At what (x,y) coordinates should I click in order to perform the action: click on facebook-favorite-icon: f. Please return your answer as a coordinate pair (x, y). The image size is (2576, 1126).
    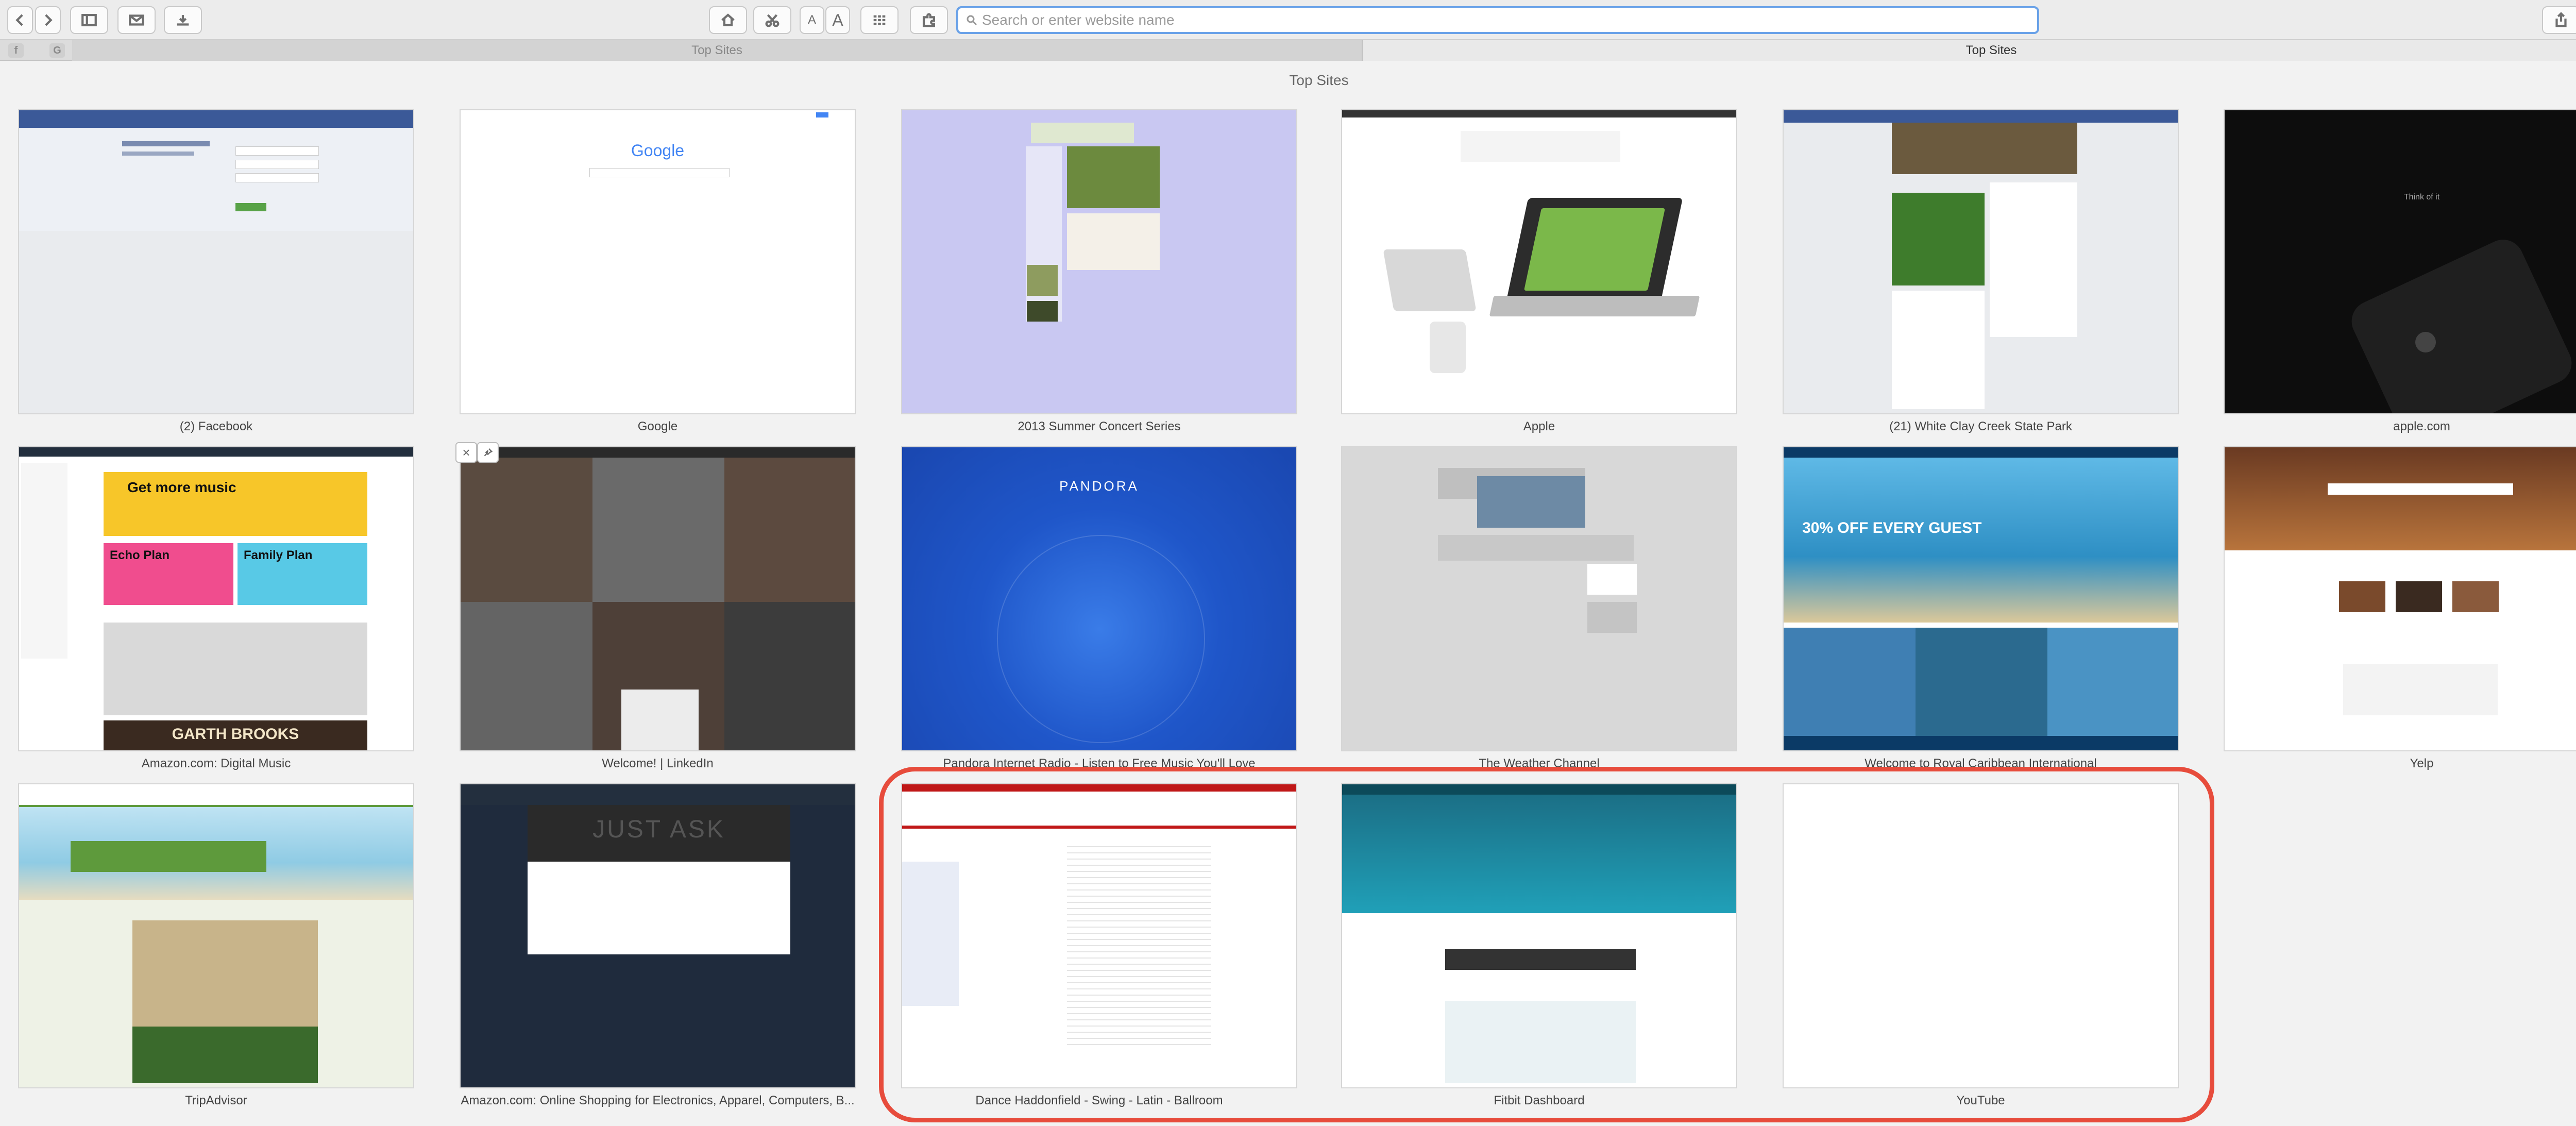
    Looking at the image, I should click on (16, 51).